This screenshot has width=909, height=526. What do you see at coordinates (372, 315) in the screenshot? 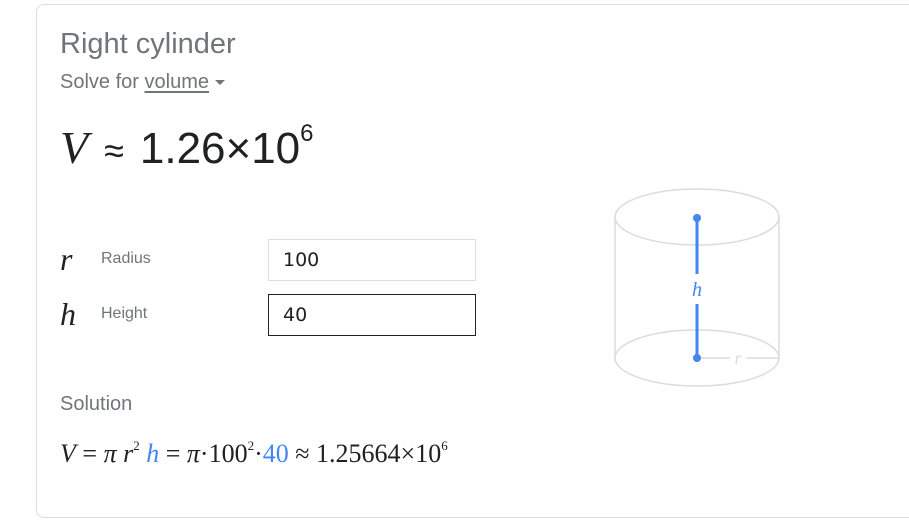
I see `height-input` at bounding box center [372, 315].